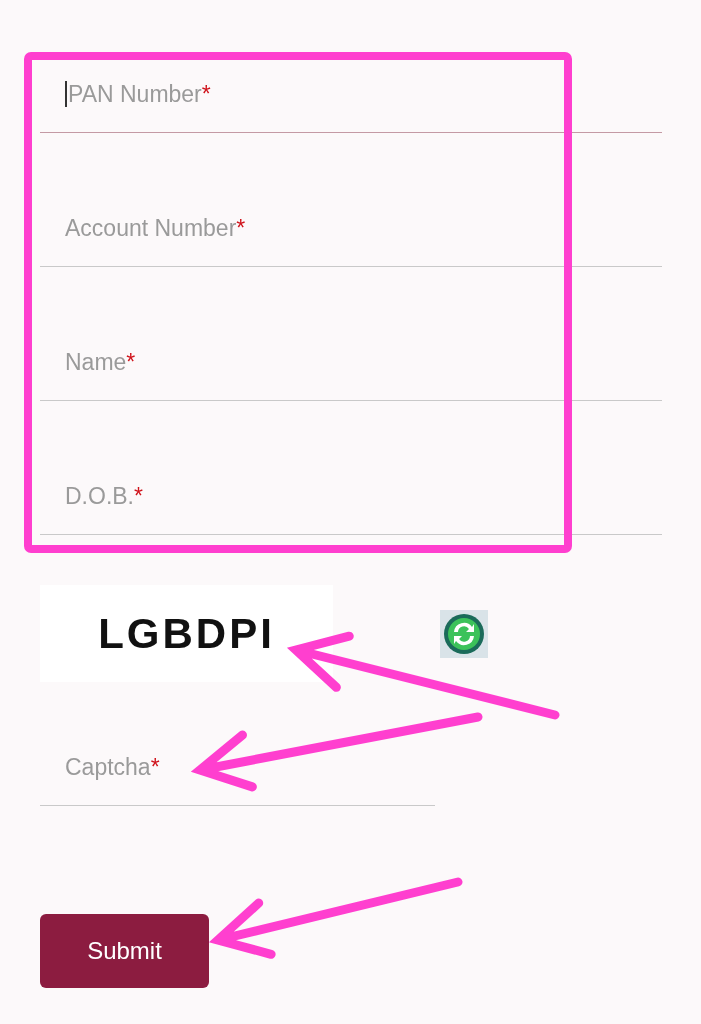  I want to click on refresh-icon, so click(464, 633).